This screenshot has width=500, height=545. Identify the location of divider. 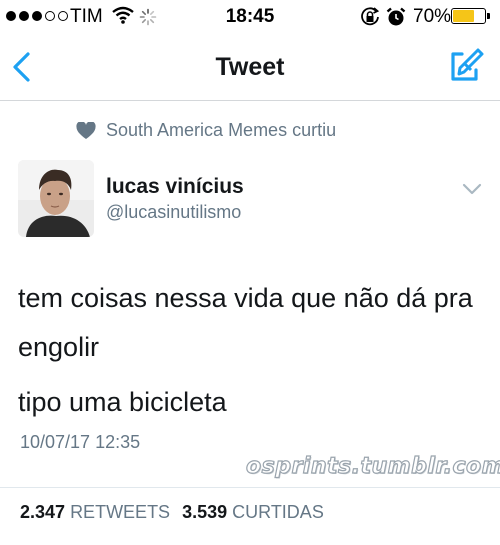
(250, 487).